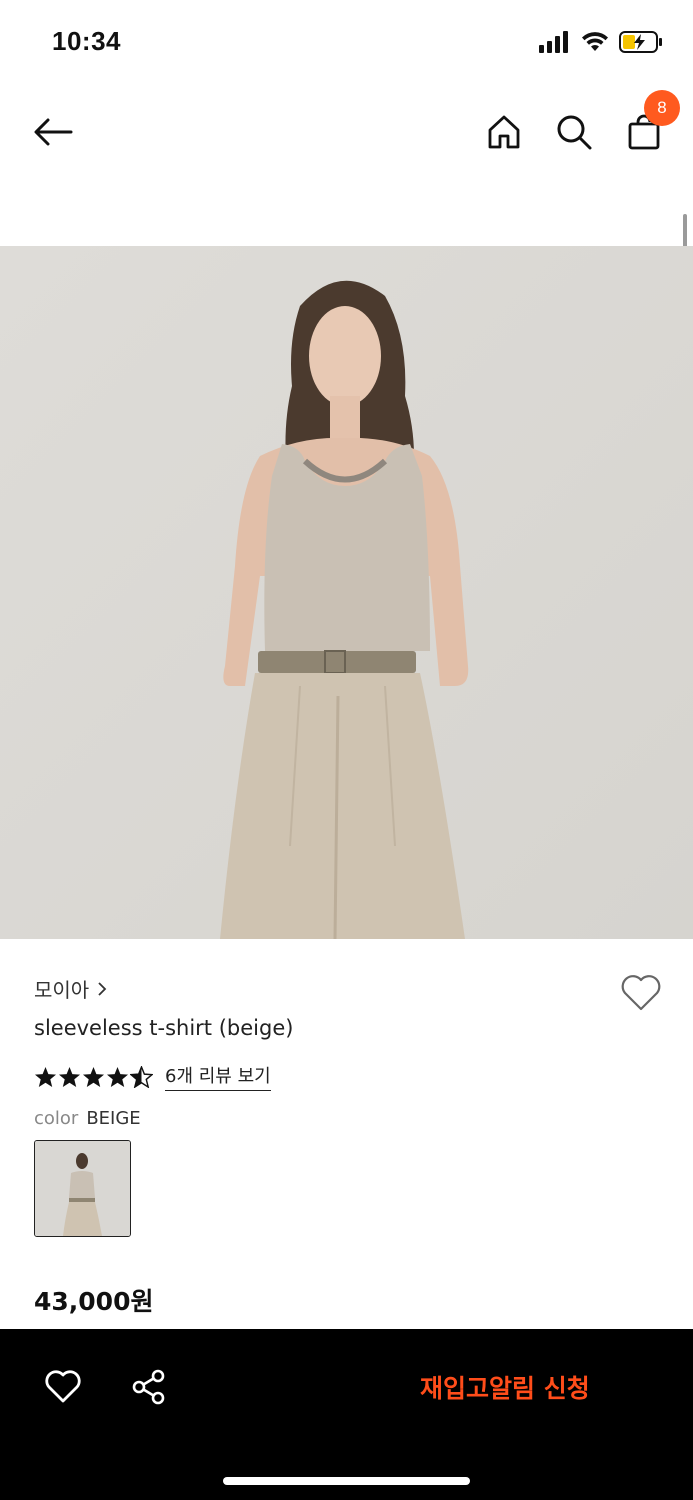 This screenshot has height=1500, width=693. I want to click on chevron-right-icon, so click(102, 988).